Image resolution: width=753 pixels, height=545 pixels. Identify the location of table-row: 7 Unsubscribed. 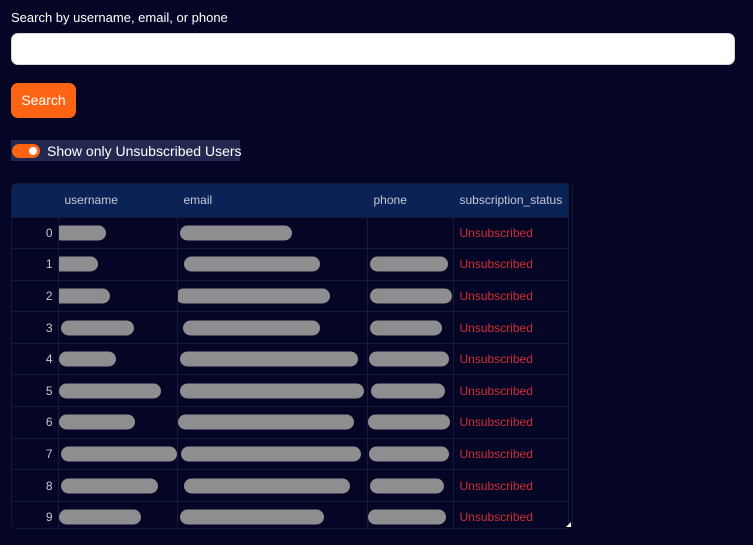
(290, 454).